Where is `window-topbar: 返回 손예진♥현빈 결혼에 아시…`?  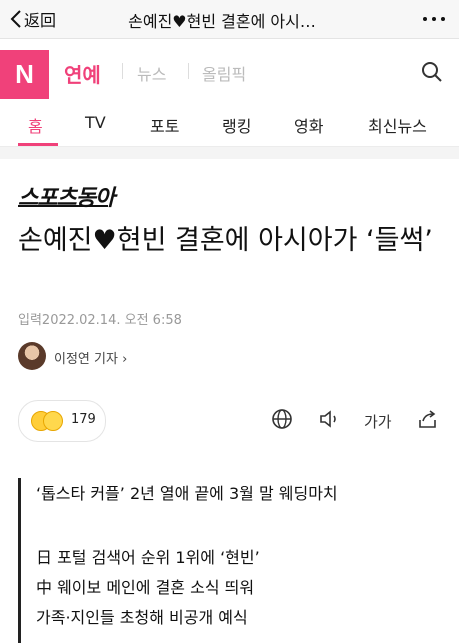 window-topbar: 返回 손예진♥현빈 결혼에 아시… is located at coordinates (229, 19).